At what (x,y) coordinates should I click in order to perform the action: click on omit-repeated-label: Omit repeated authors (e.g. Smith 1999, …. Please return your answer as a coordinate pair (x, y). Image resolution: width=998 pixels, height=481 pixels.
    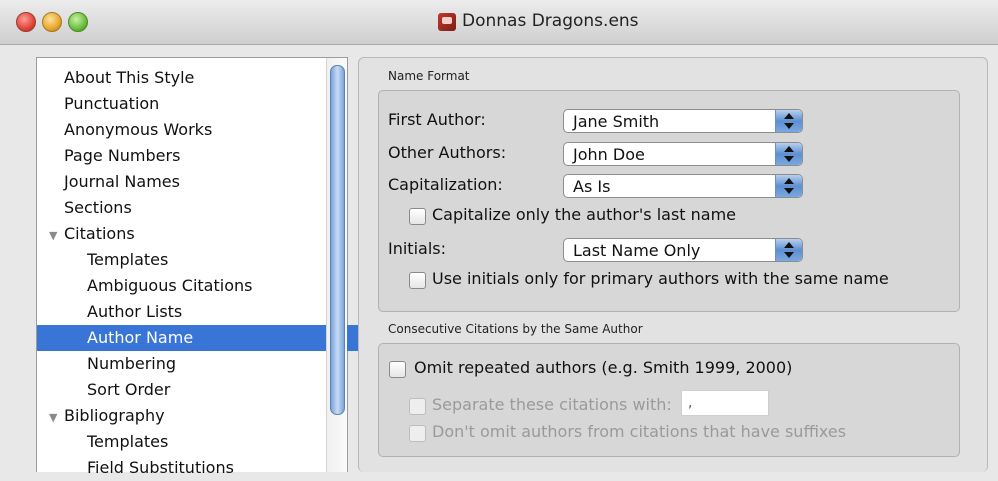
    Looking at the image, I should click on (603, 367).